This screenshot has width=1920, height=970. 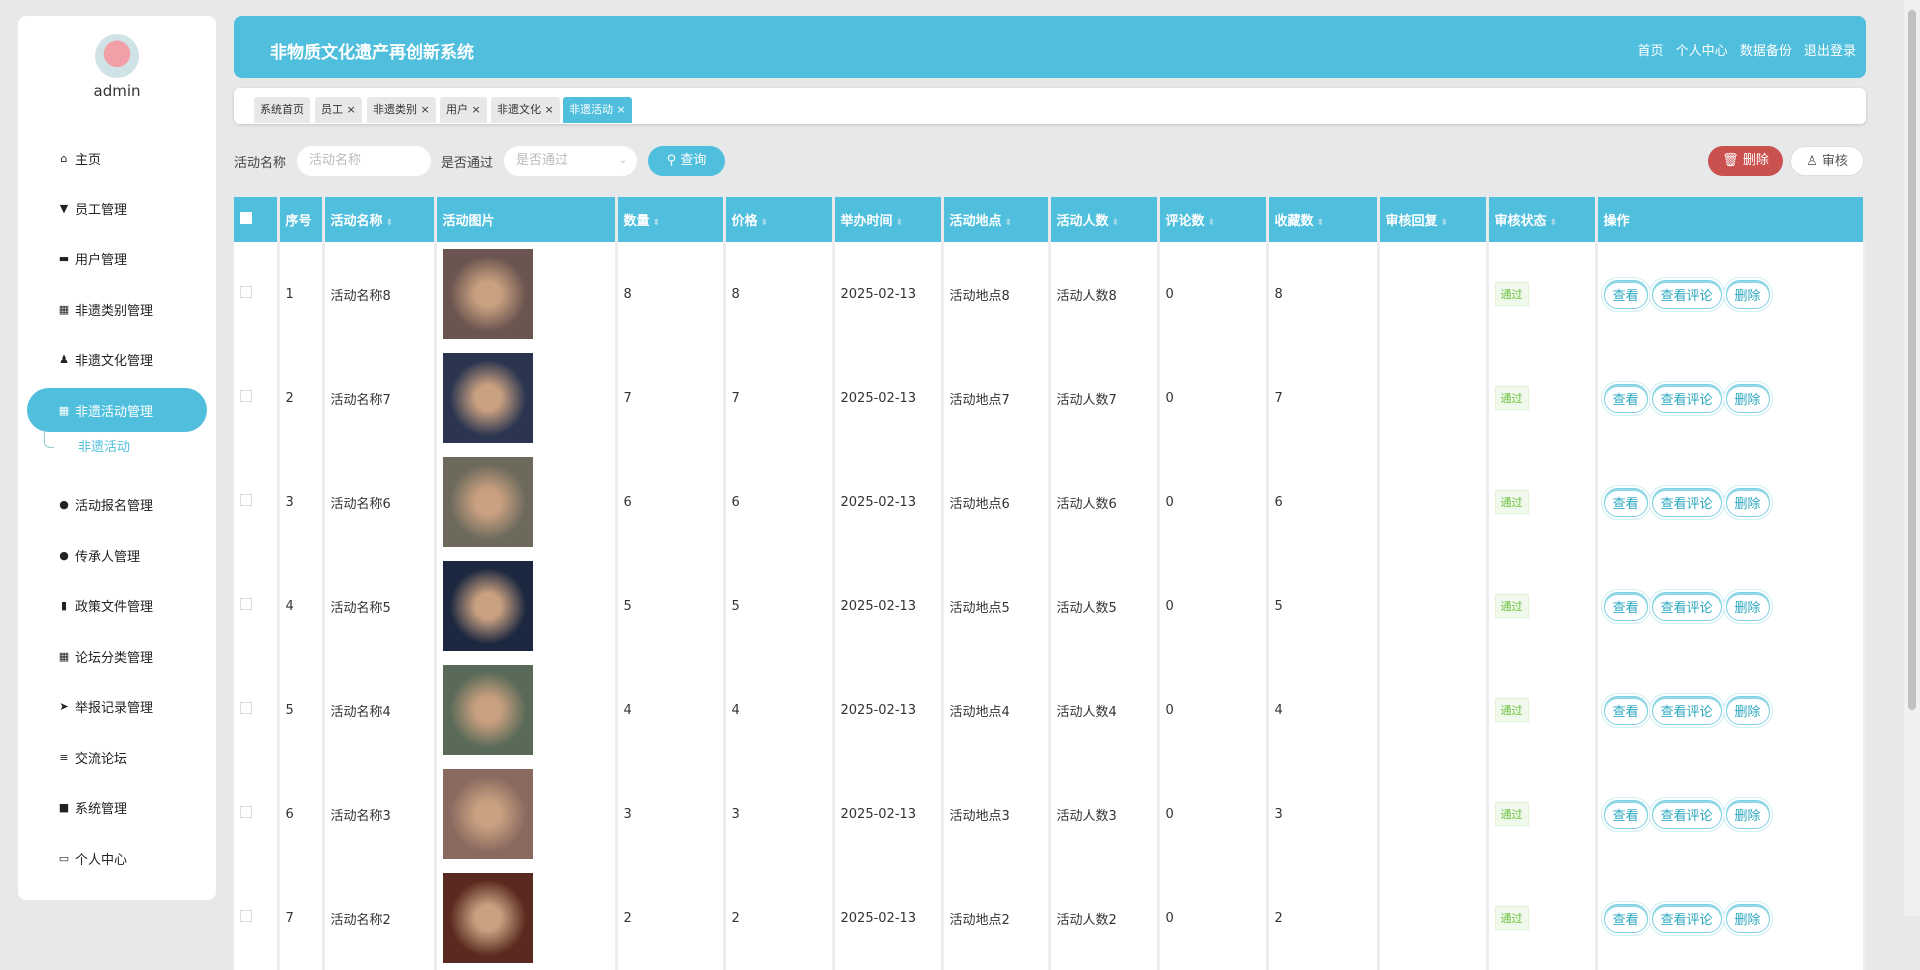 What do you see at coordinates (525, 110) in the screenshot?
I see `tab-culture: 非遗文化 ×` at bounding box center [525, 110].